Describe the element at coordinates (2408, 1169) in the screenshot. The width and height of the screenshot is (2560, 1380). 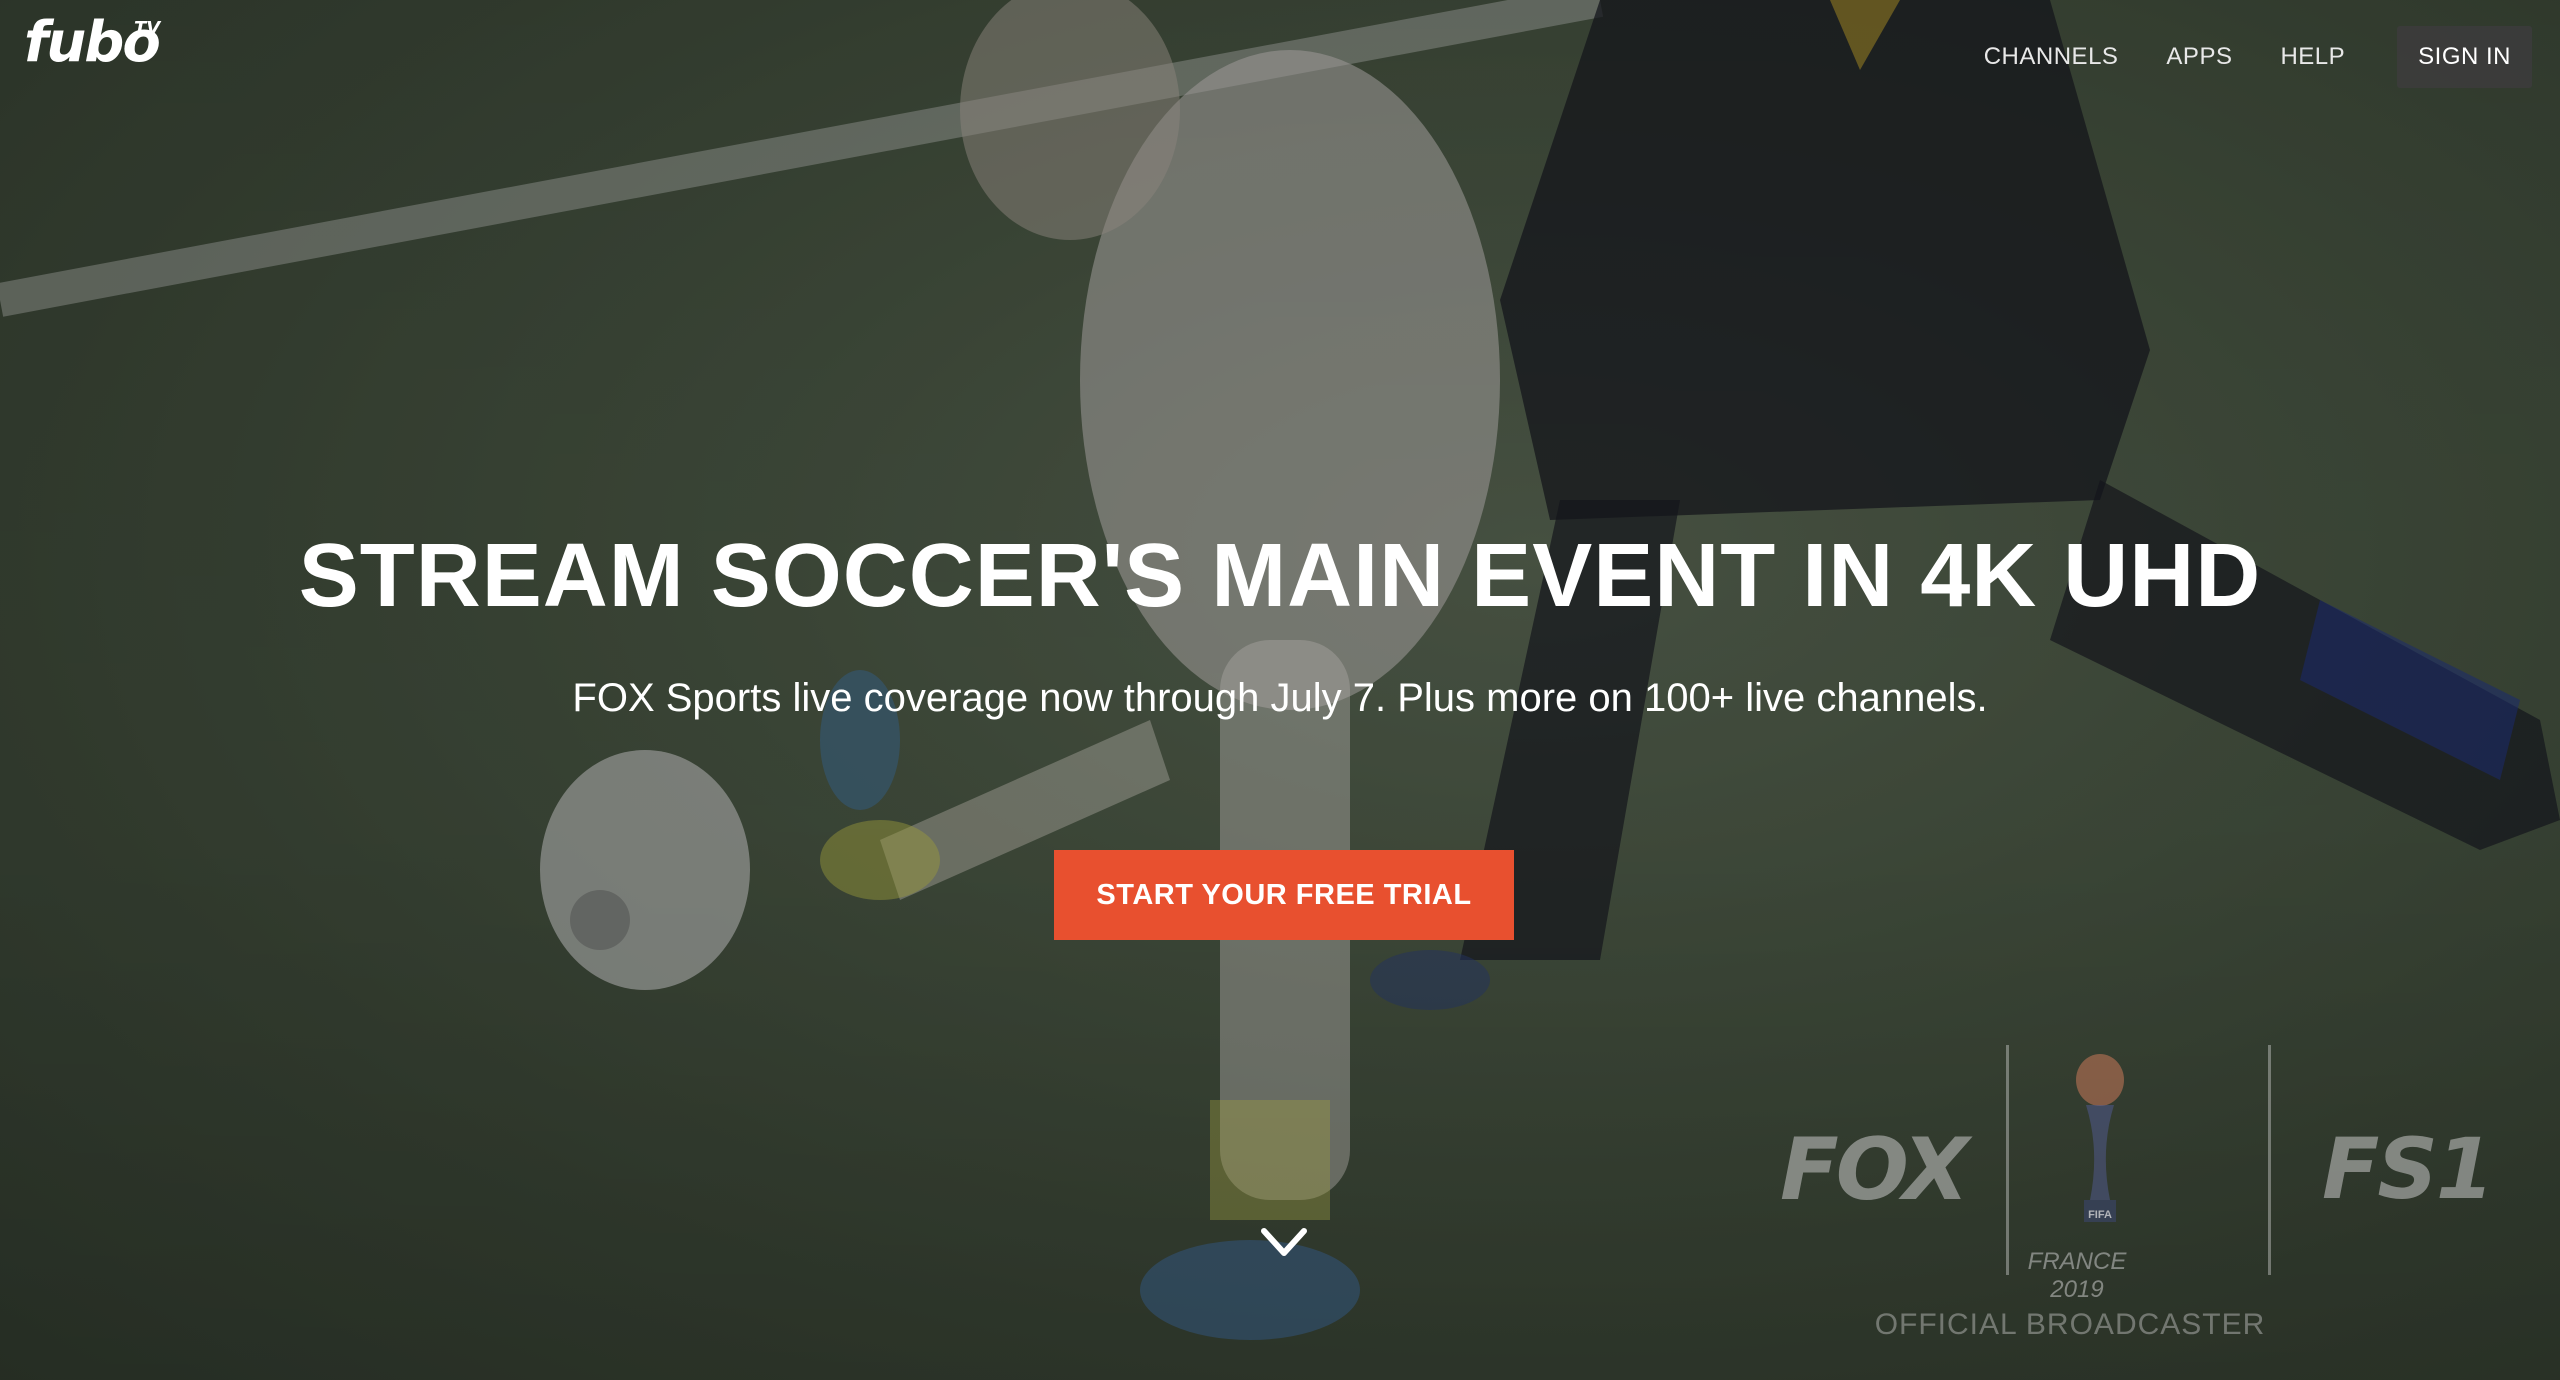
I see `fs1-logo: FS1` at that location.